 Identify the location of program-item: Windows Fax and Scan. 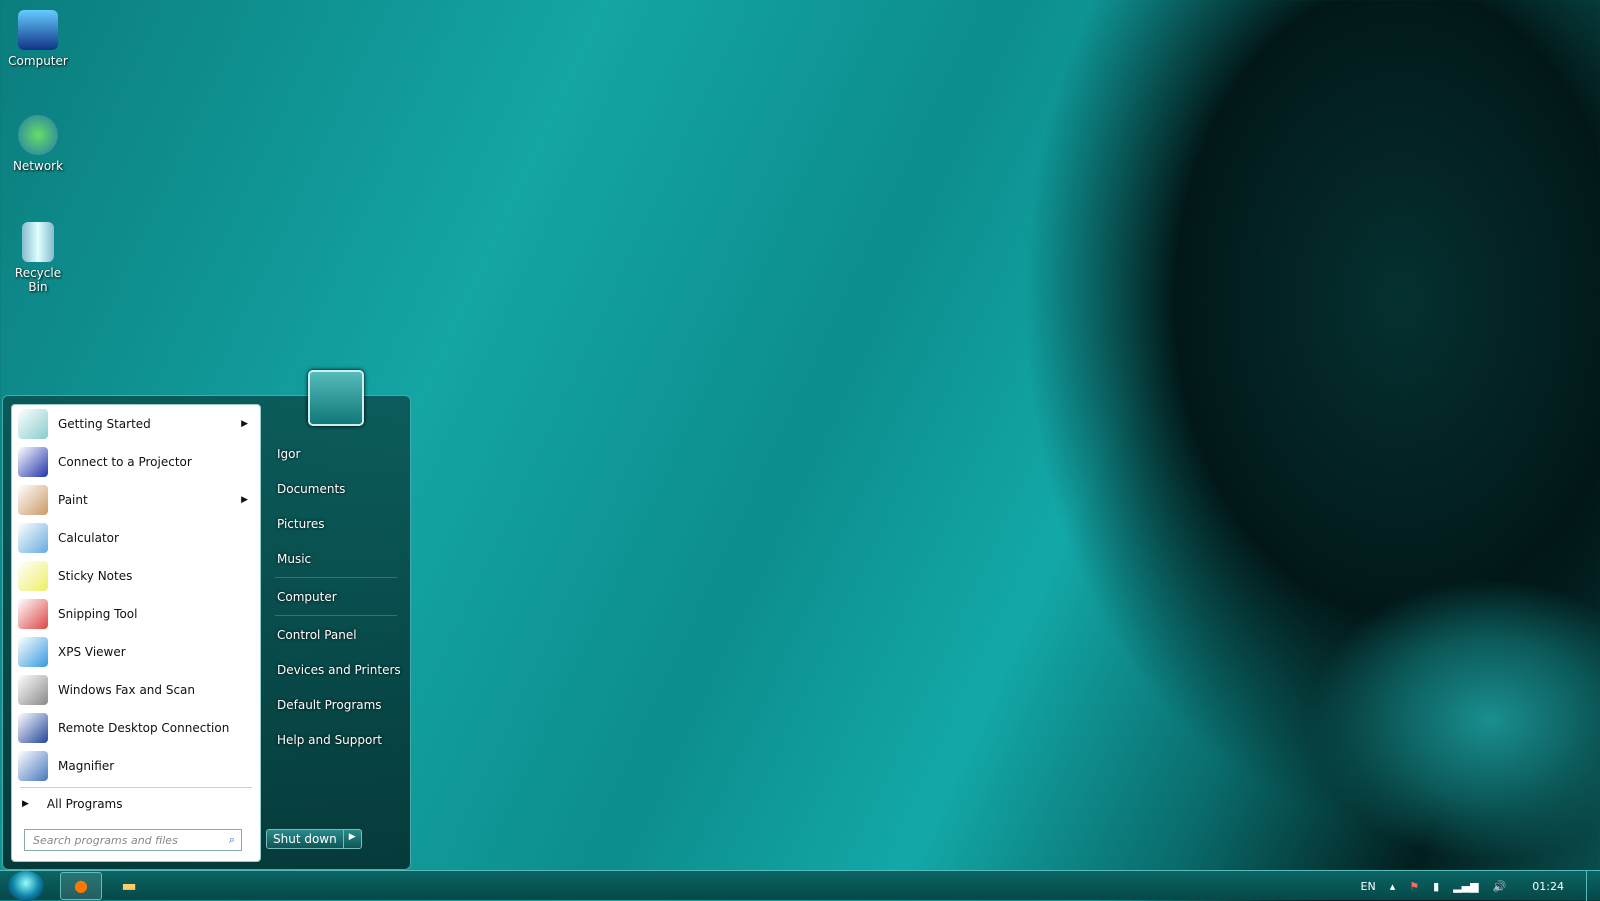
(136, 690).